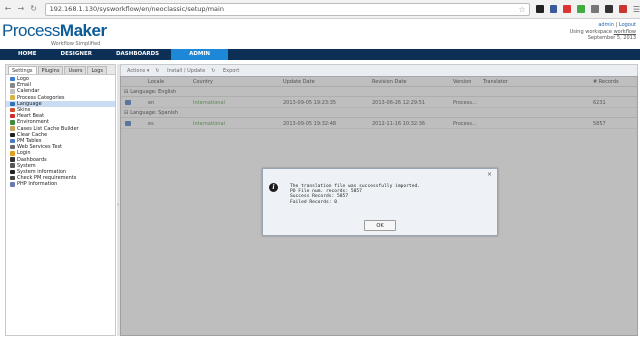  I want to click on sidebar-item-label: Dashboards, so click(32, 159).